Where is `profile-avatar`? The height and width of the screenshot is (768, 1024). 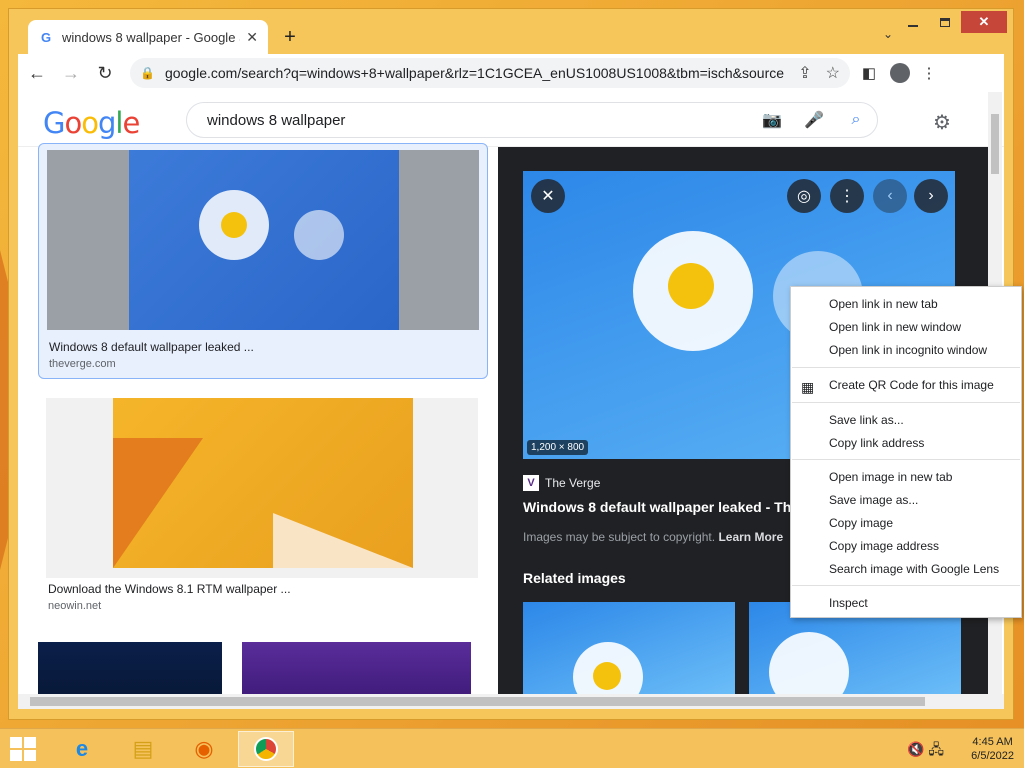 profile-avatar is located at coordinates (900, 73).